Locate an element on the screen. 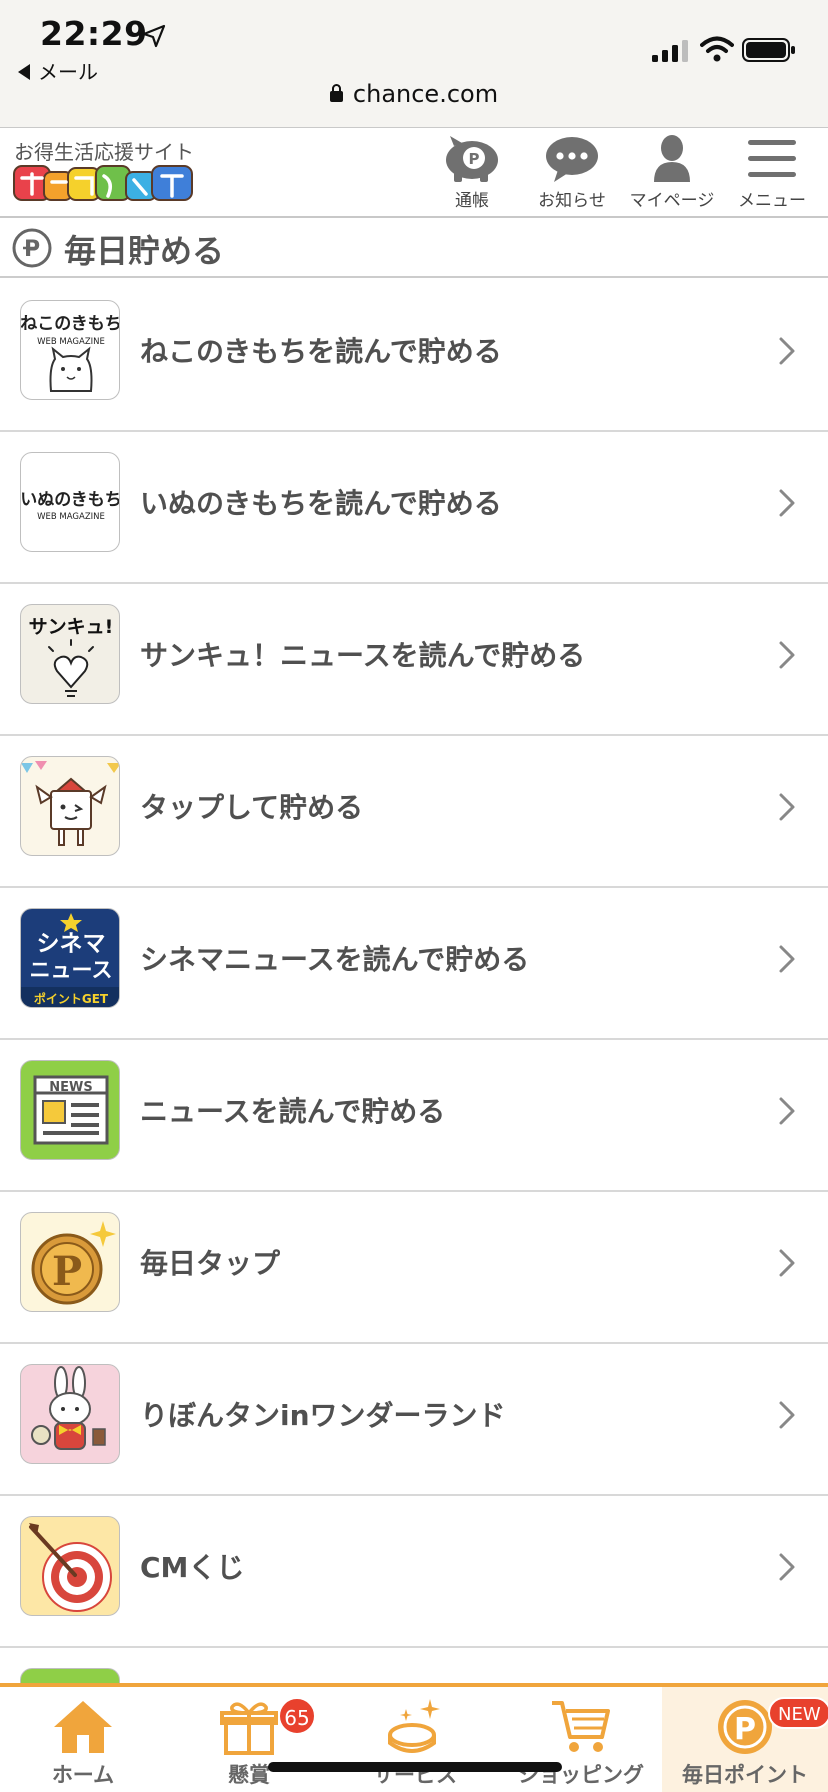 This screenshot has height=1792, width=828. cinema-news-thumbnail: シネマ ニュース ポイントGET is located at coordinates (70, 958).